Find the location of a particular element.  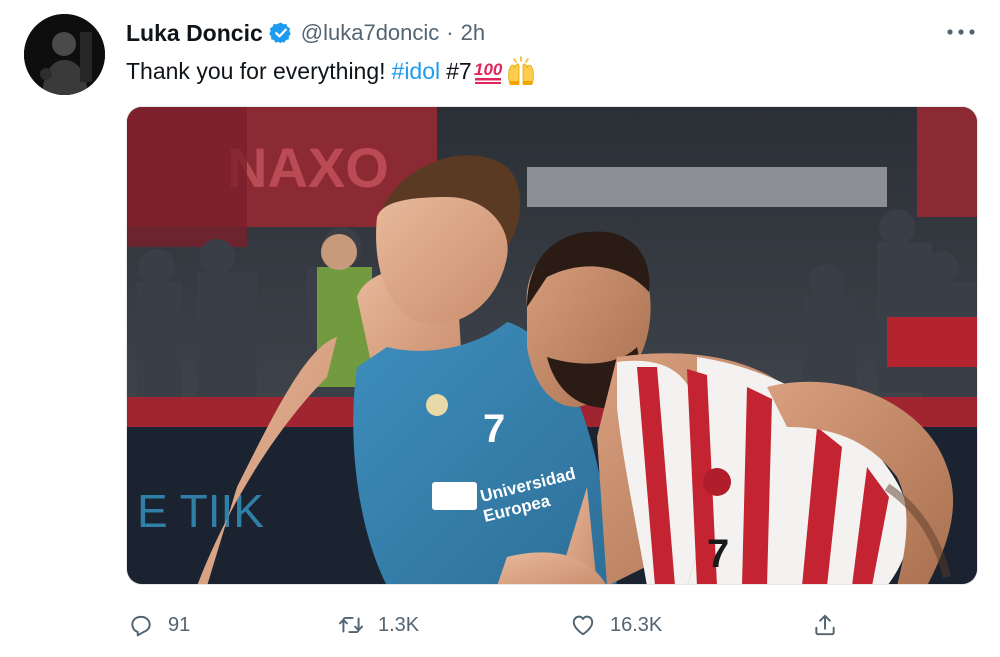

avatar is located at coordinates (64, 54).